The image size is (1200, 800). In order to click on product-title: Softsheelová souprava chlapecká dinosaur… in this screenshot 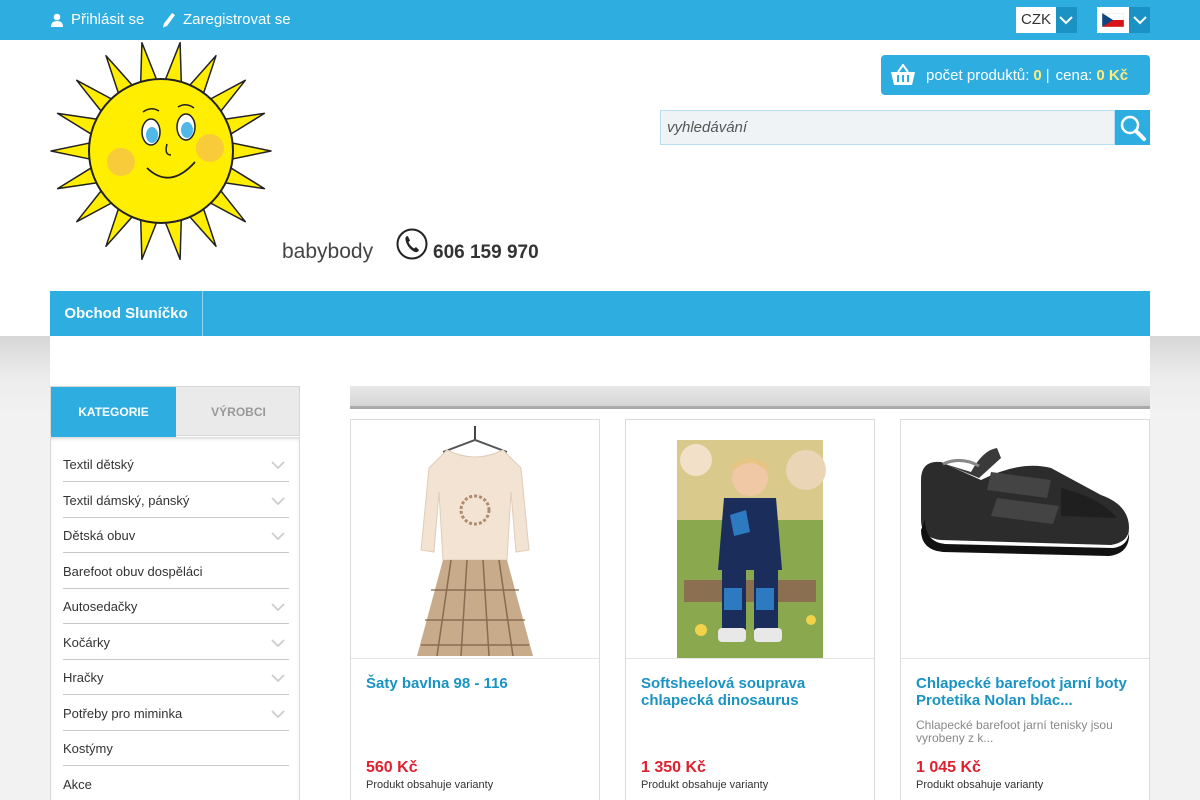, I will do `click(751, 692)`.